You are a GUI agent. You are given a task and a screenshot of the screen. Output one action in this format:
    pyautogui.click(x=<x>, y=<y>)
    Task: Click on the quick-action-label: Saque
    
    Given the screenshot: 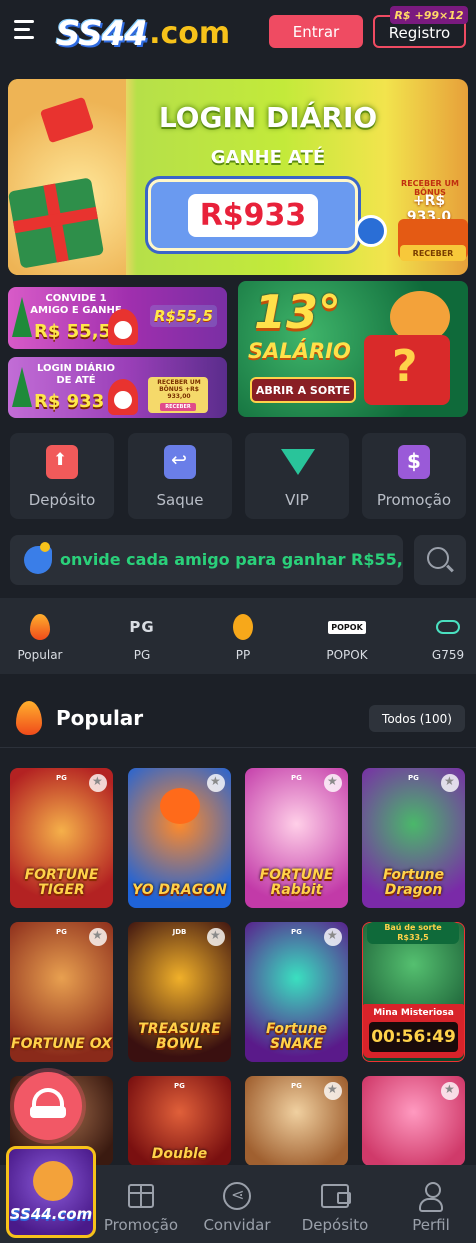 What is the action you would take?
    pyautogui.click(x=180, y=500)
    